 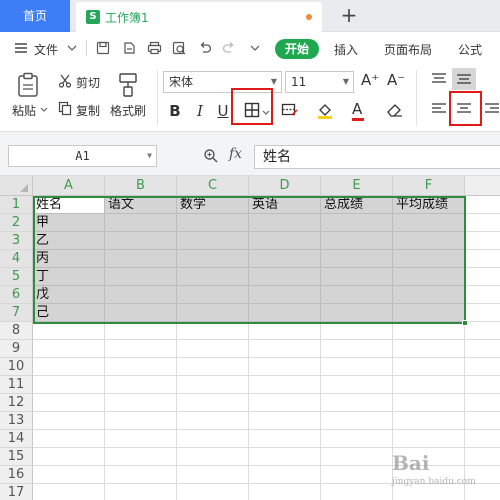 I want to click on tab-home: 首页, so click(x=35, y=16).